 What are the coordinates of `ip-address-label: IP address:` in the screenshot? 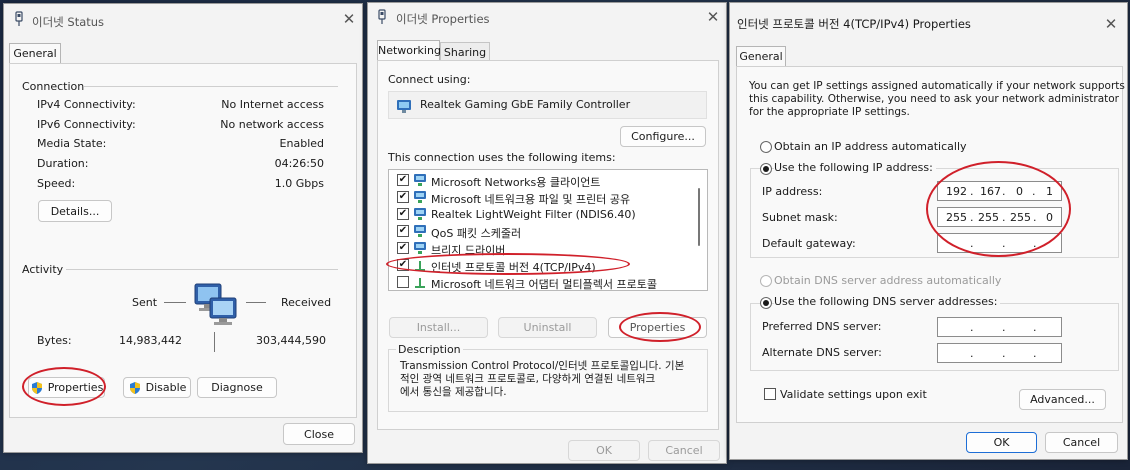 It's located at (792, 191).